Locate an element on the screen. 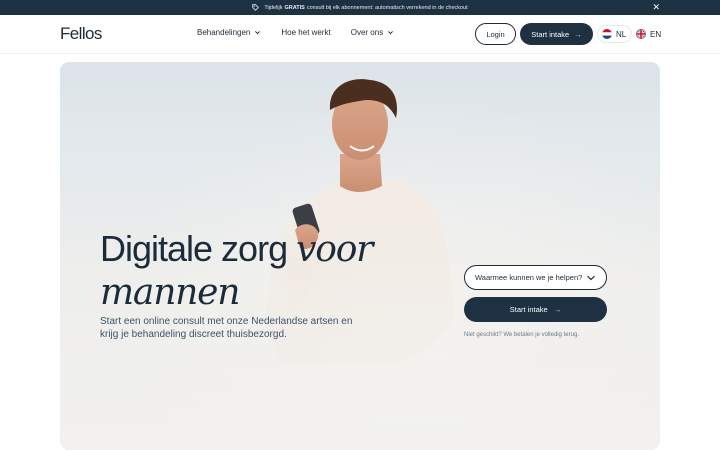 The image size is (720, 450). menu-item-behandelingen: Behandelingen is located at coordinates (229, 32).